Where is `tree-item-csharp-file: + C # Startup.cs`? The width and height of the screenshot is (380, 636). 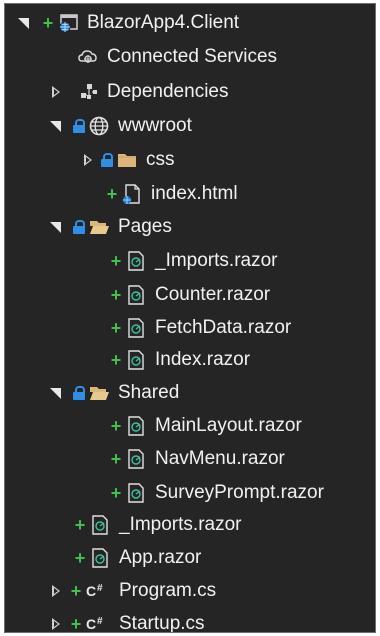
tree-item-csharp-file: + C # Startup.cs is located at coordinates (127, 621).